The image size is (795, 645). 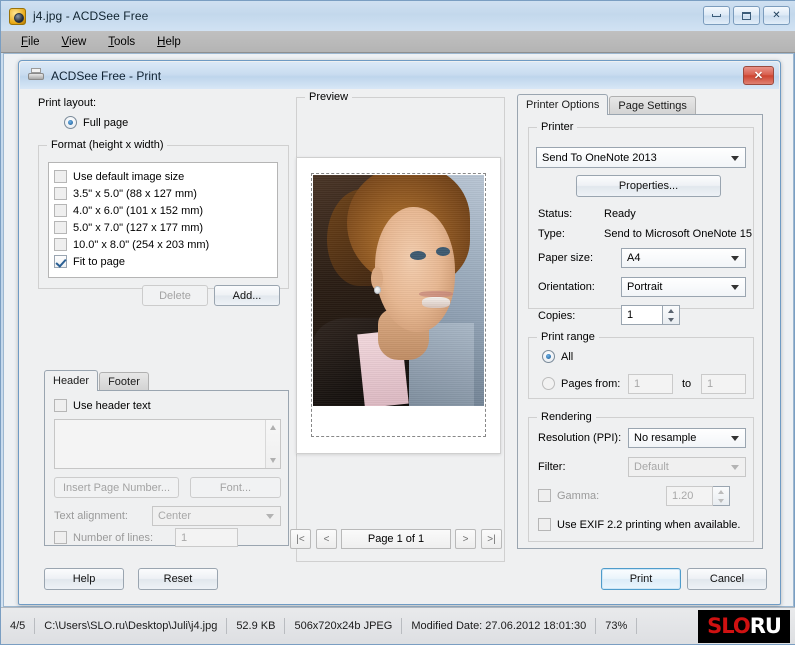 I want to click on minimize-button, so click(x=716, y=15).